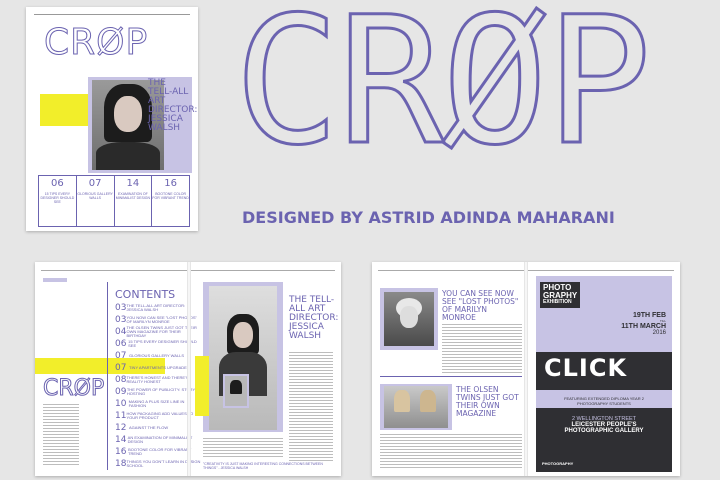 This screenshot has height=480, width=720. What do you see at coordinates (170, 201) in the screenshot?
I see `cover-feature-4: 16 BOOTONE COLOR FOR VIBRANT TREND` at bounding box center [170, 201].